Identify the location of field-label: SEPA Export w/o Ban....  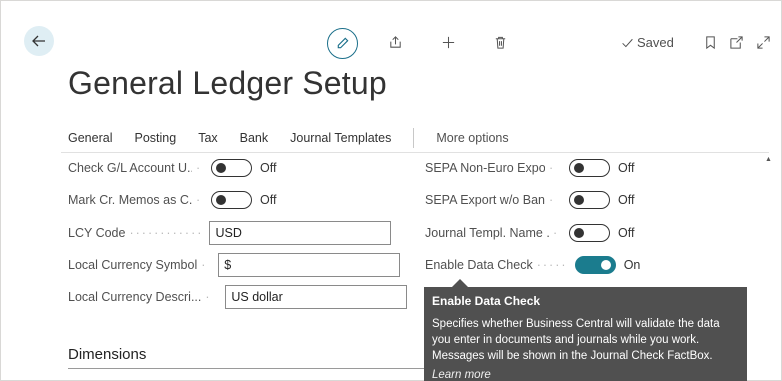
(485, 200).